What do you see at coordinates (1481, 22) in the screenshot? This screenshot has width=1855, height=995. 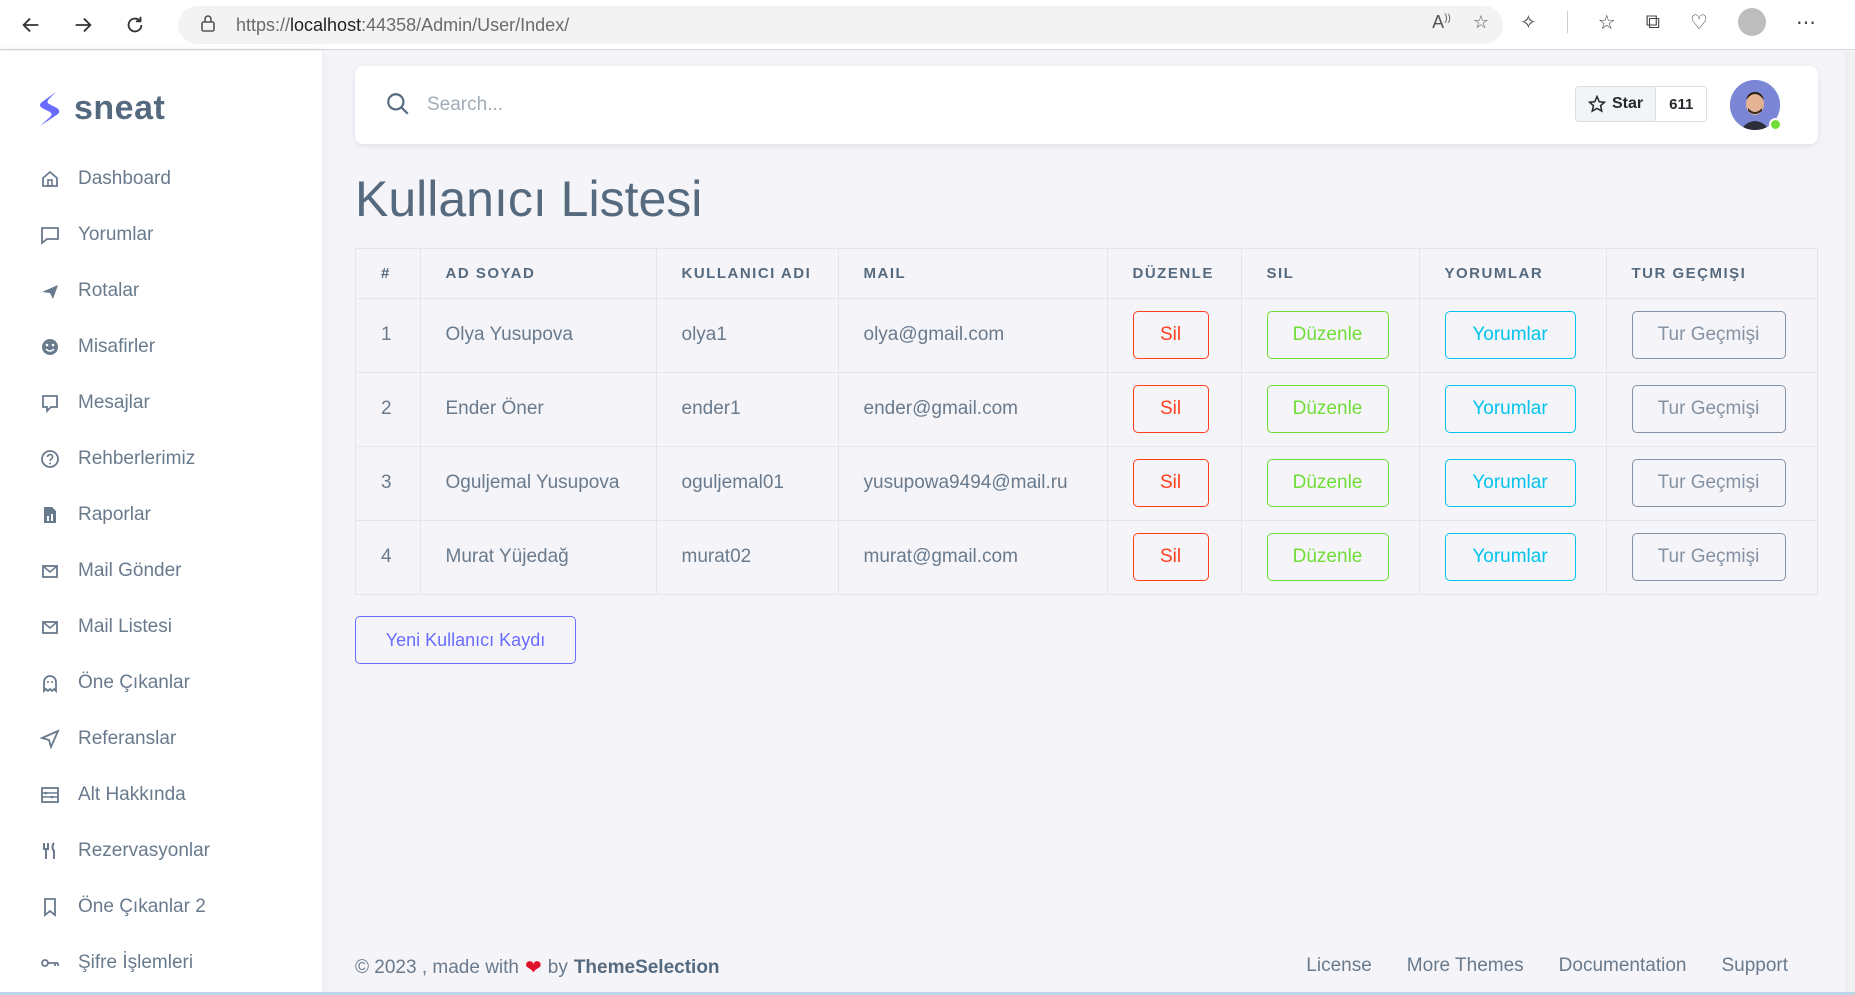 I see `add-favorite-icon: ☆` at bounding box center [1481, 22].